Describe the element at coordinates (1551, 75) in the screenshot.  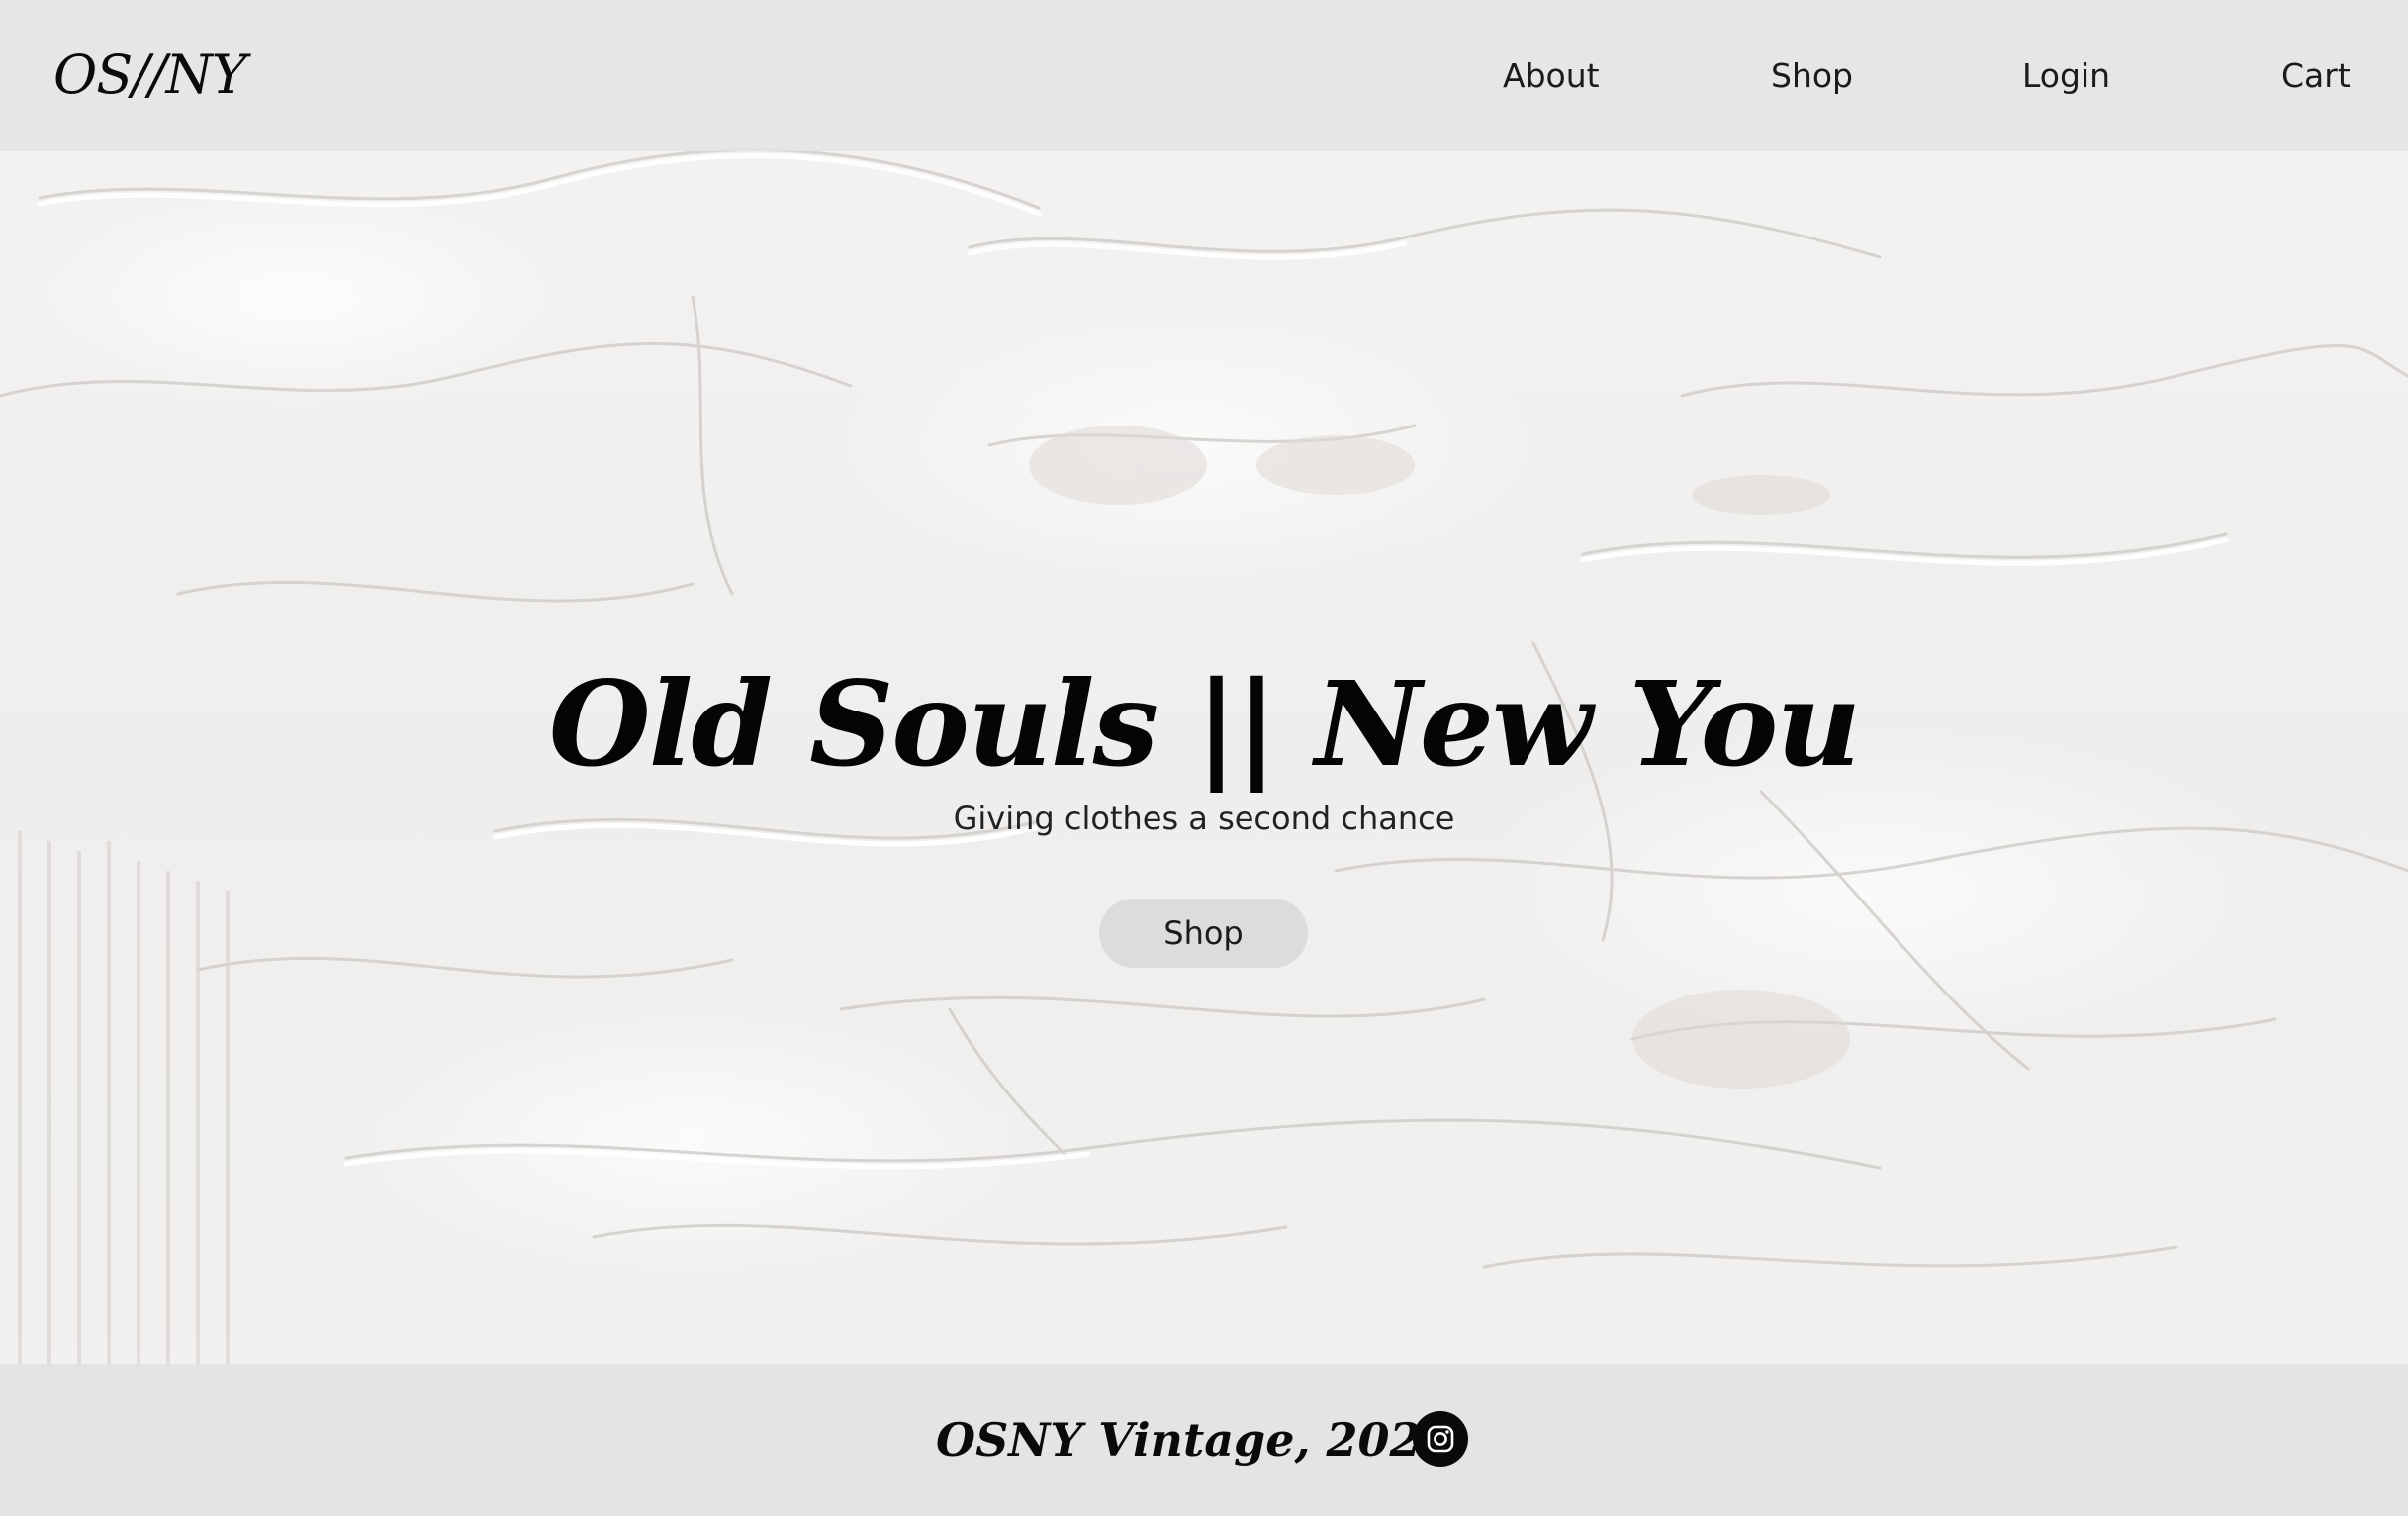
I see `nav-about-link: About` at that location.